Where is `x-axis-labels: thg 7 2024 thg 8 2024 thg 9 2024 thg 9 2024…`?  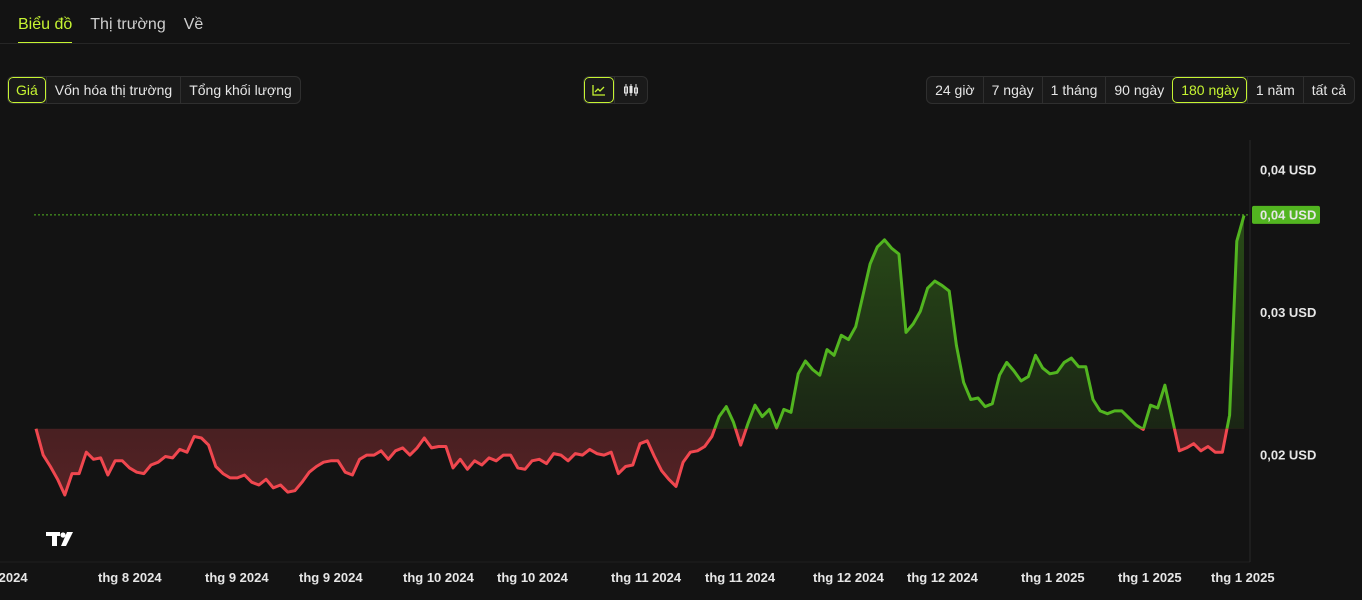
x-axis-labels: thg 7 2024 thg 8 2024 thg 9 2024 thg 9 2024… is located at coordinates (637, 577).